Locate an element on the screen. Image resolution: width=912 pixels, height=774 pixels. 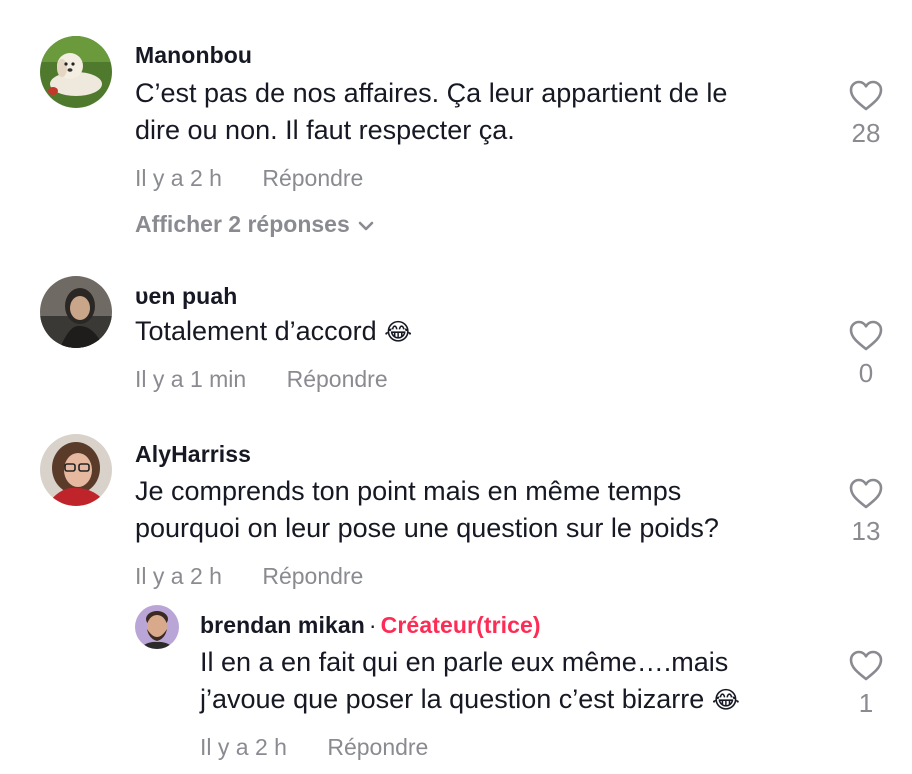
dog-photo-icon is located at coordinates (76, 72).